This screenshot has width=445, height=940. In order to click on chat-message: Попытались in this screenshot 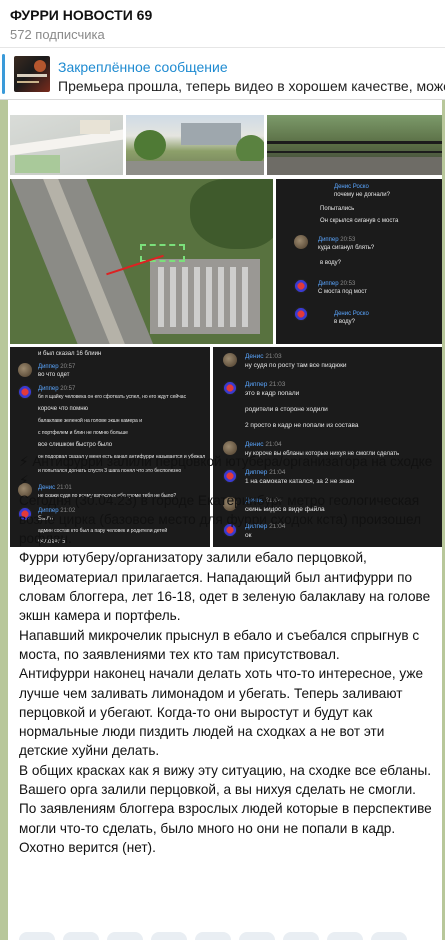, I will do `click(337, 209)`.